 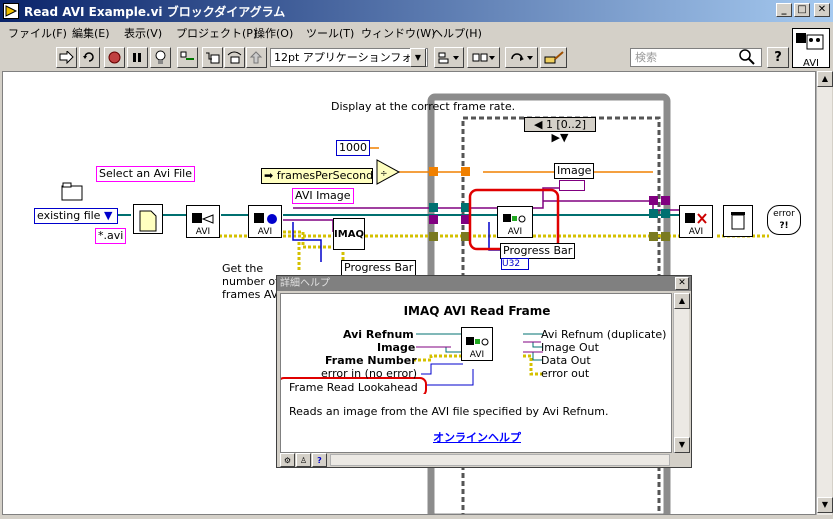 I want to click on avi-open-label: AVI, so click(x=203, y=232).